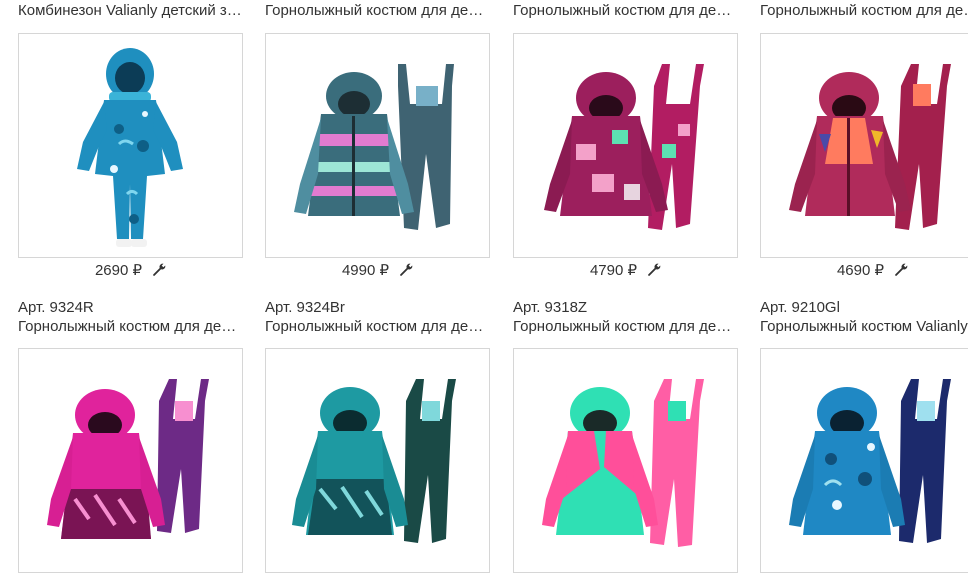 This screenshot has height=579, width=968. I want to click on article-number: Арт. 9324R, so click(56, 307).